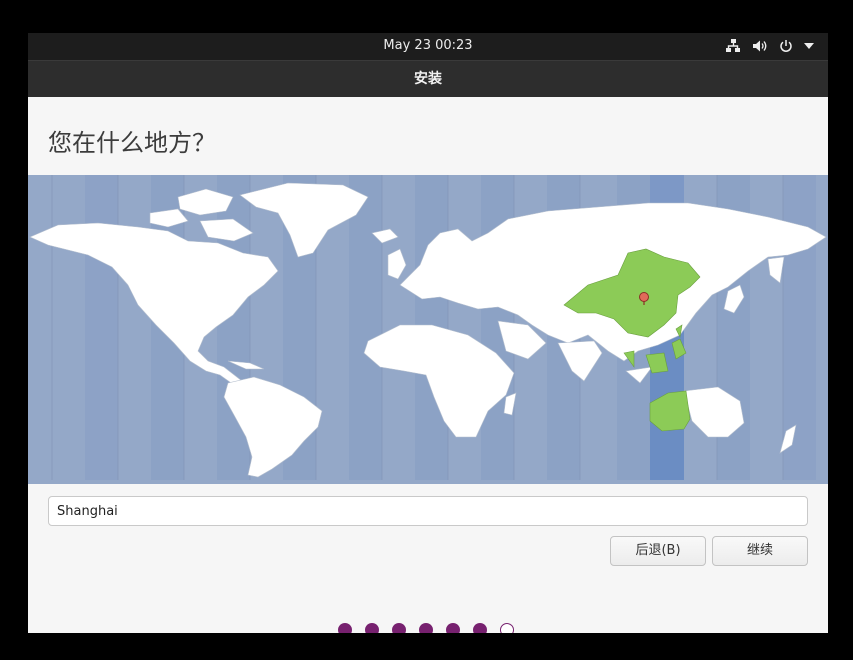 Image resolution: width=853 pixels, height=660 pixels. I want to click on progress-dot-current, so click(507, 628).